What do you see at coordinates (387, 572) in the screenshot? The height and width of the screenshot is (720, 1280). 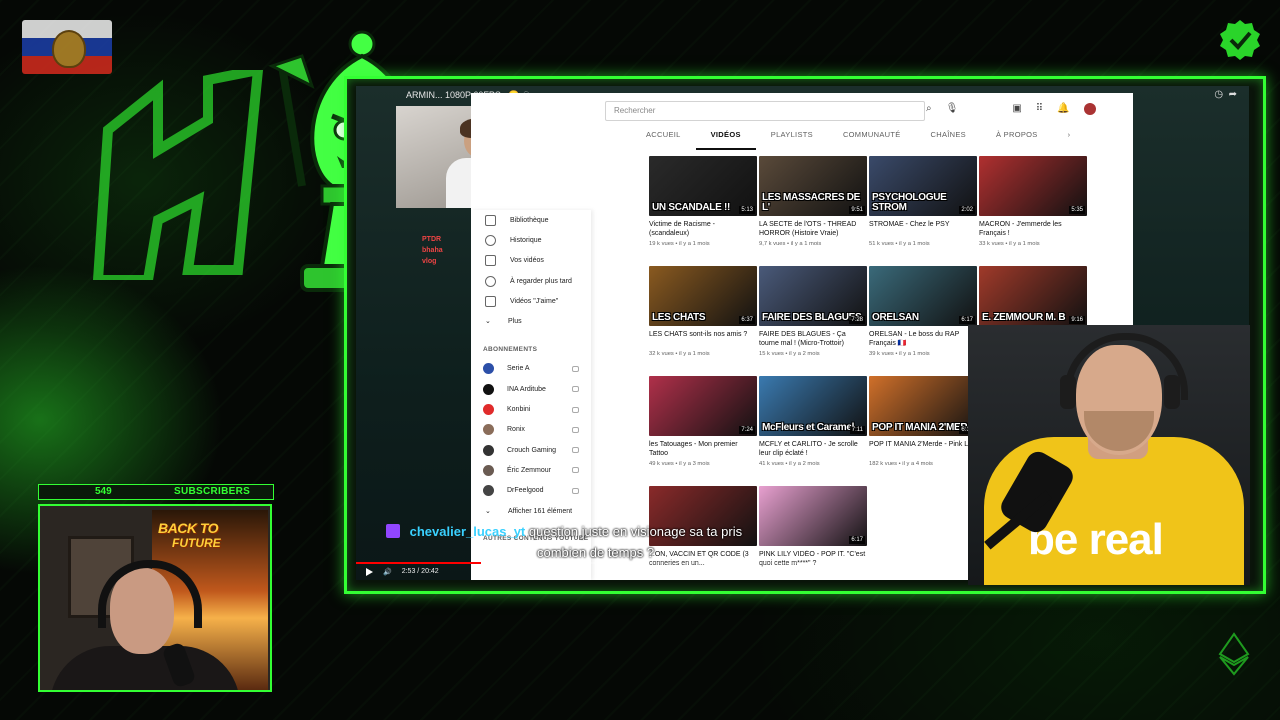 I see `volume-icon: 🔊` at bounding box center [387, 572].